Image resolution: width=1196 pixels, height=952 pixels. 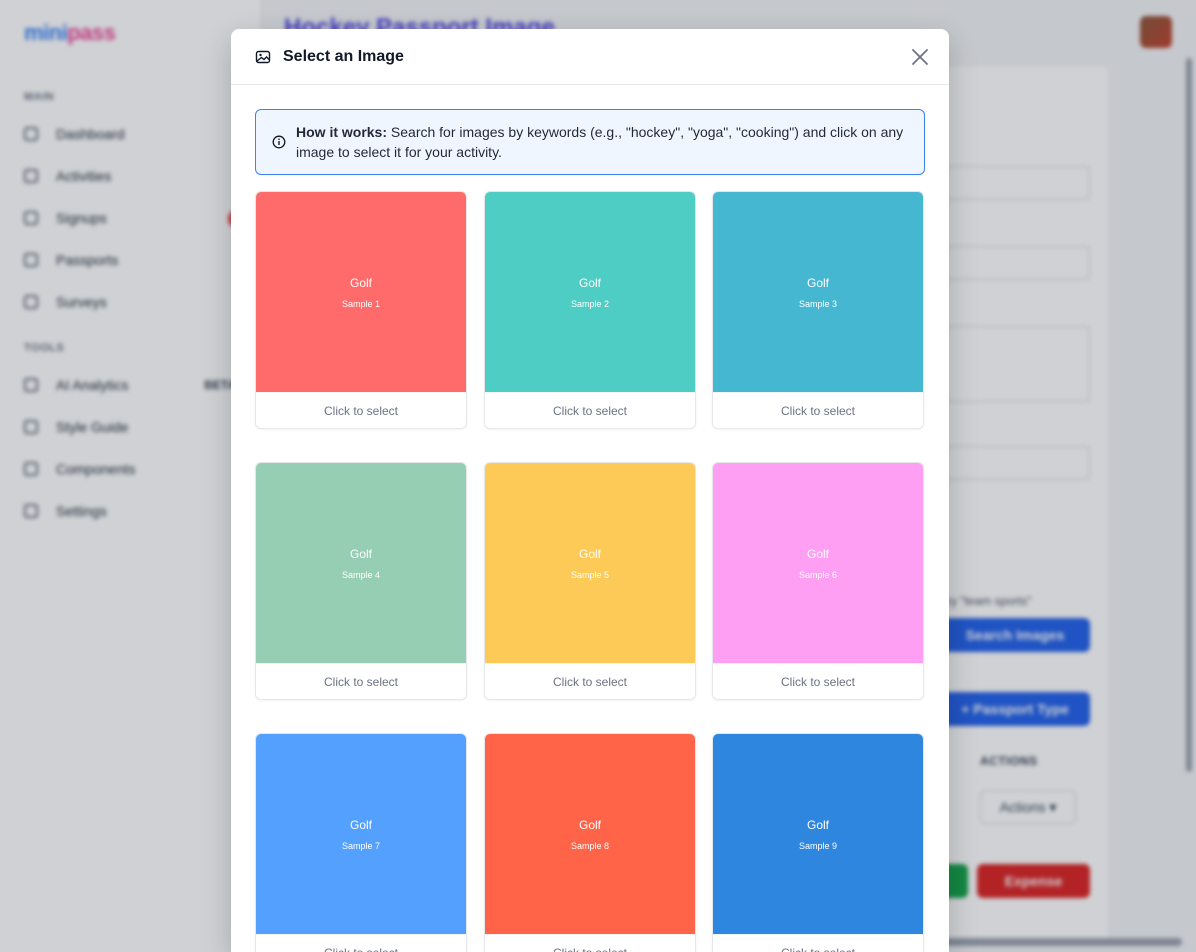 I want to click on image-preview: Golf Sample 5, so click(x=590, y=563).